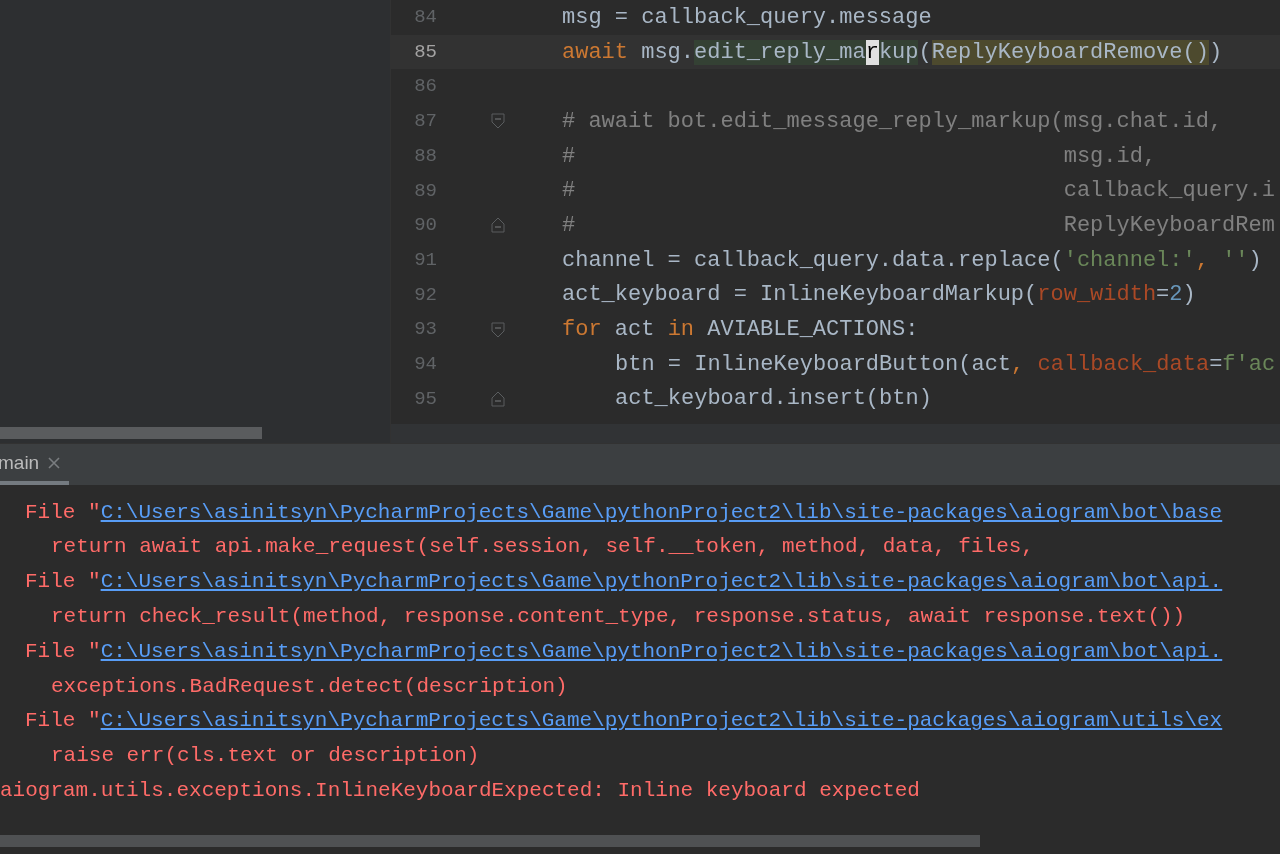 The height and width of the screenshot is (854, 1280). What do you see at coordinates (892, 121) in the screenshot?
I see `code-line: # await bot.edit_message_reply_markup(msg.chat.id,` at bounding box center [892, 121].